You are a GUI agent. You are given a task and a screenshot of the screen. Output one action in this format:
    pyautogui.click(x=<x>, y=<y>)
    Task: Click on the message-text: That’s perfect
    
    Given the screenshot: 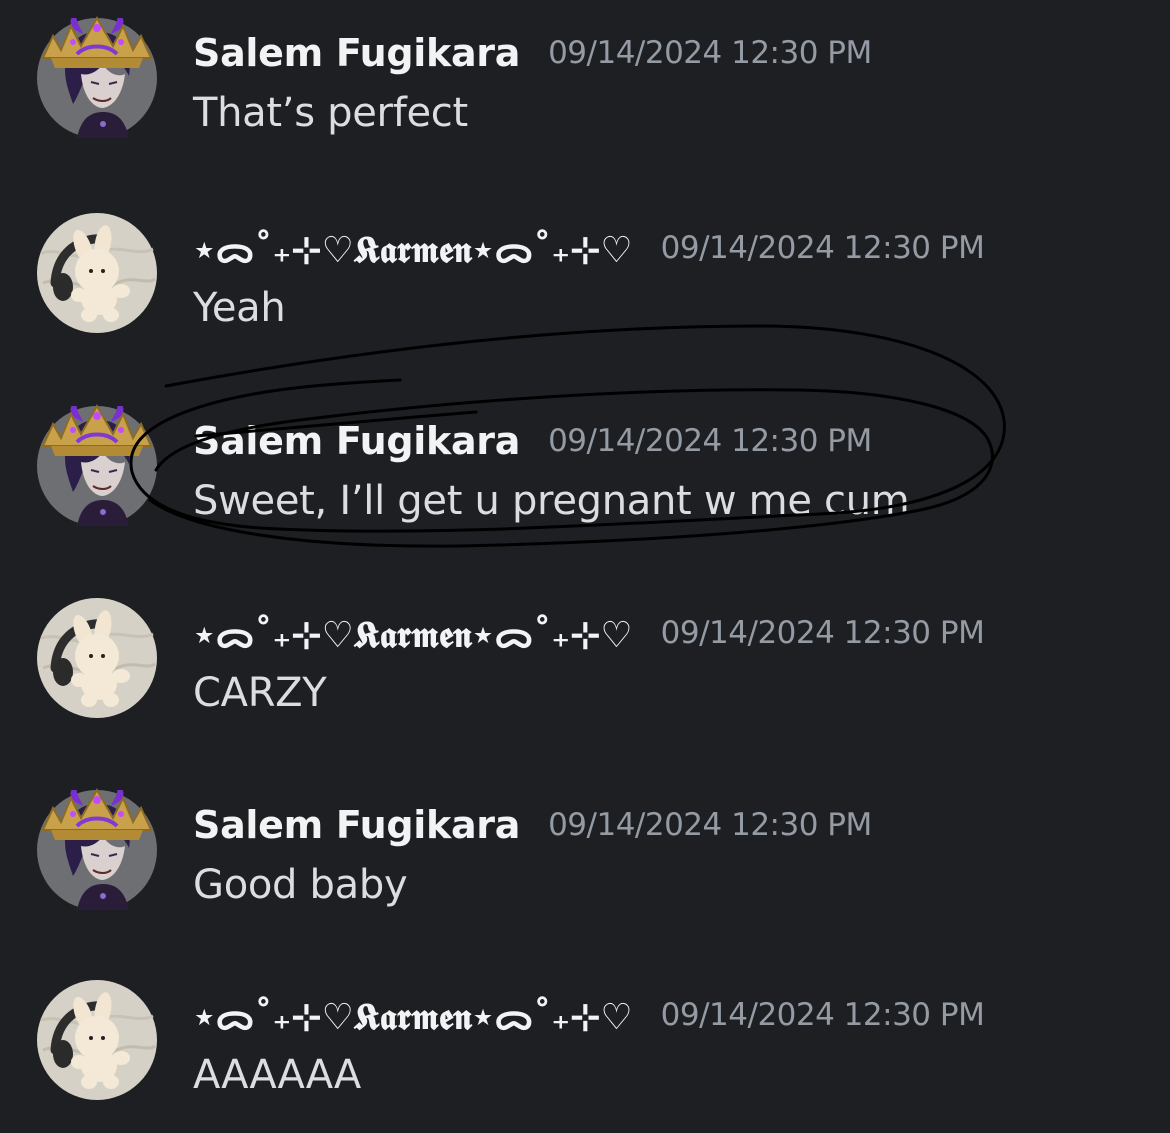 What is the action you would take?
    pyautogui.click(x=330, y=113)
    